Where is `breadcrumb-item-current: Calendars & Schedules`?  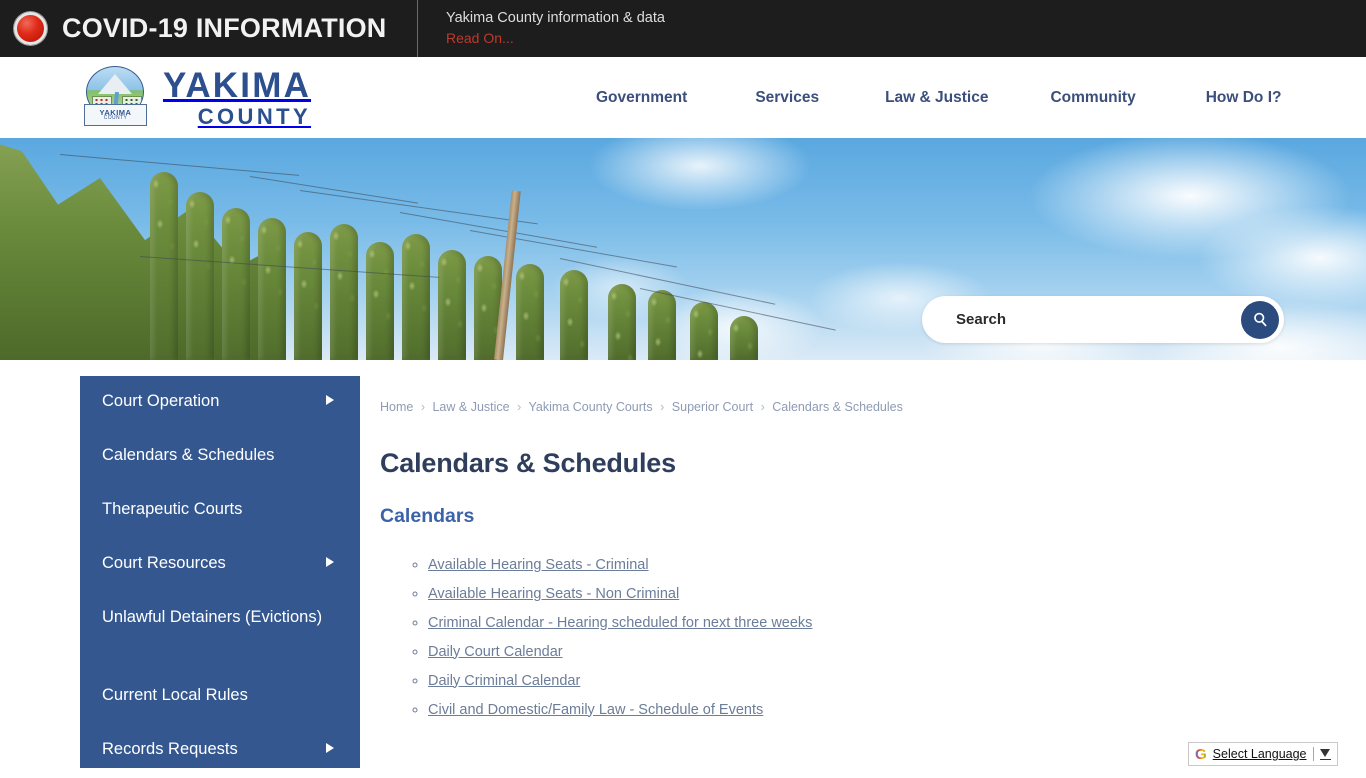
breadcrumb-item-current: Calendars & Schedules is located at coordinates (837, 407).